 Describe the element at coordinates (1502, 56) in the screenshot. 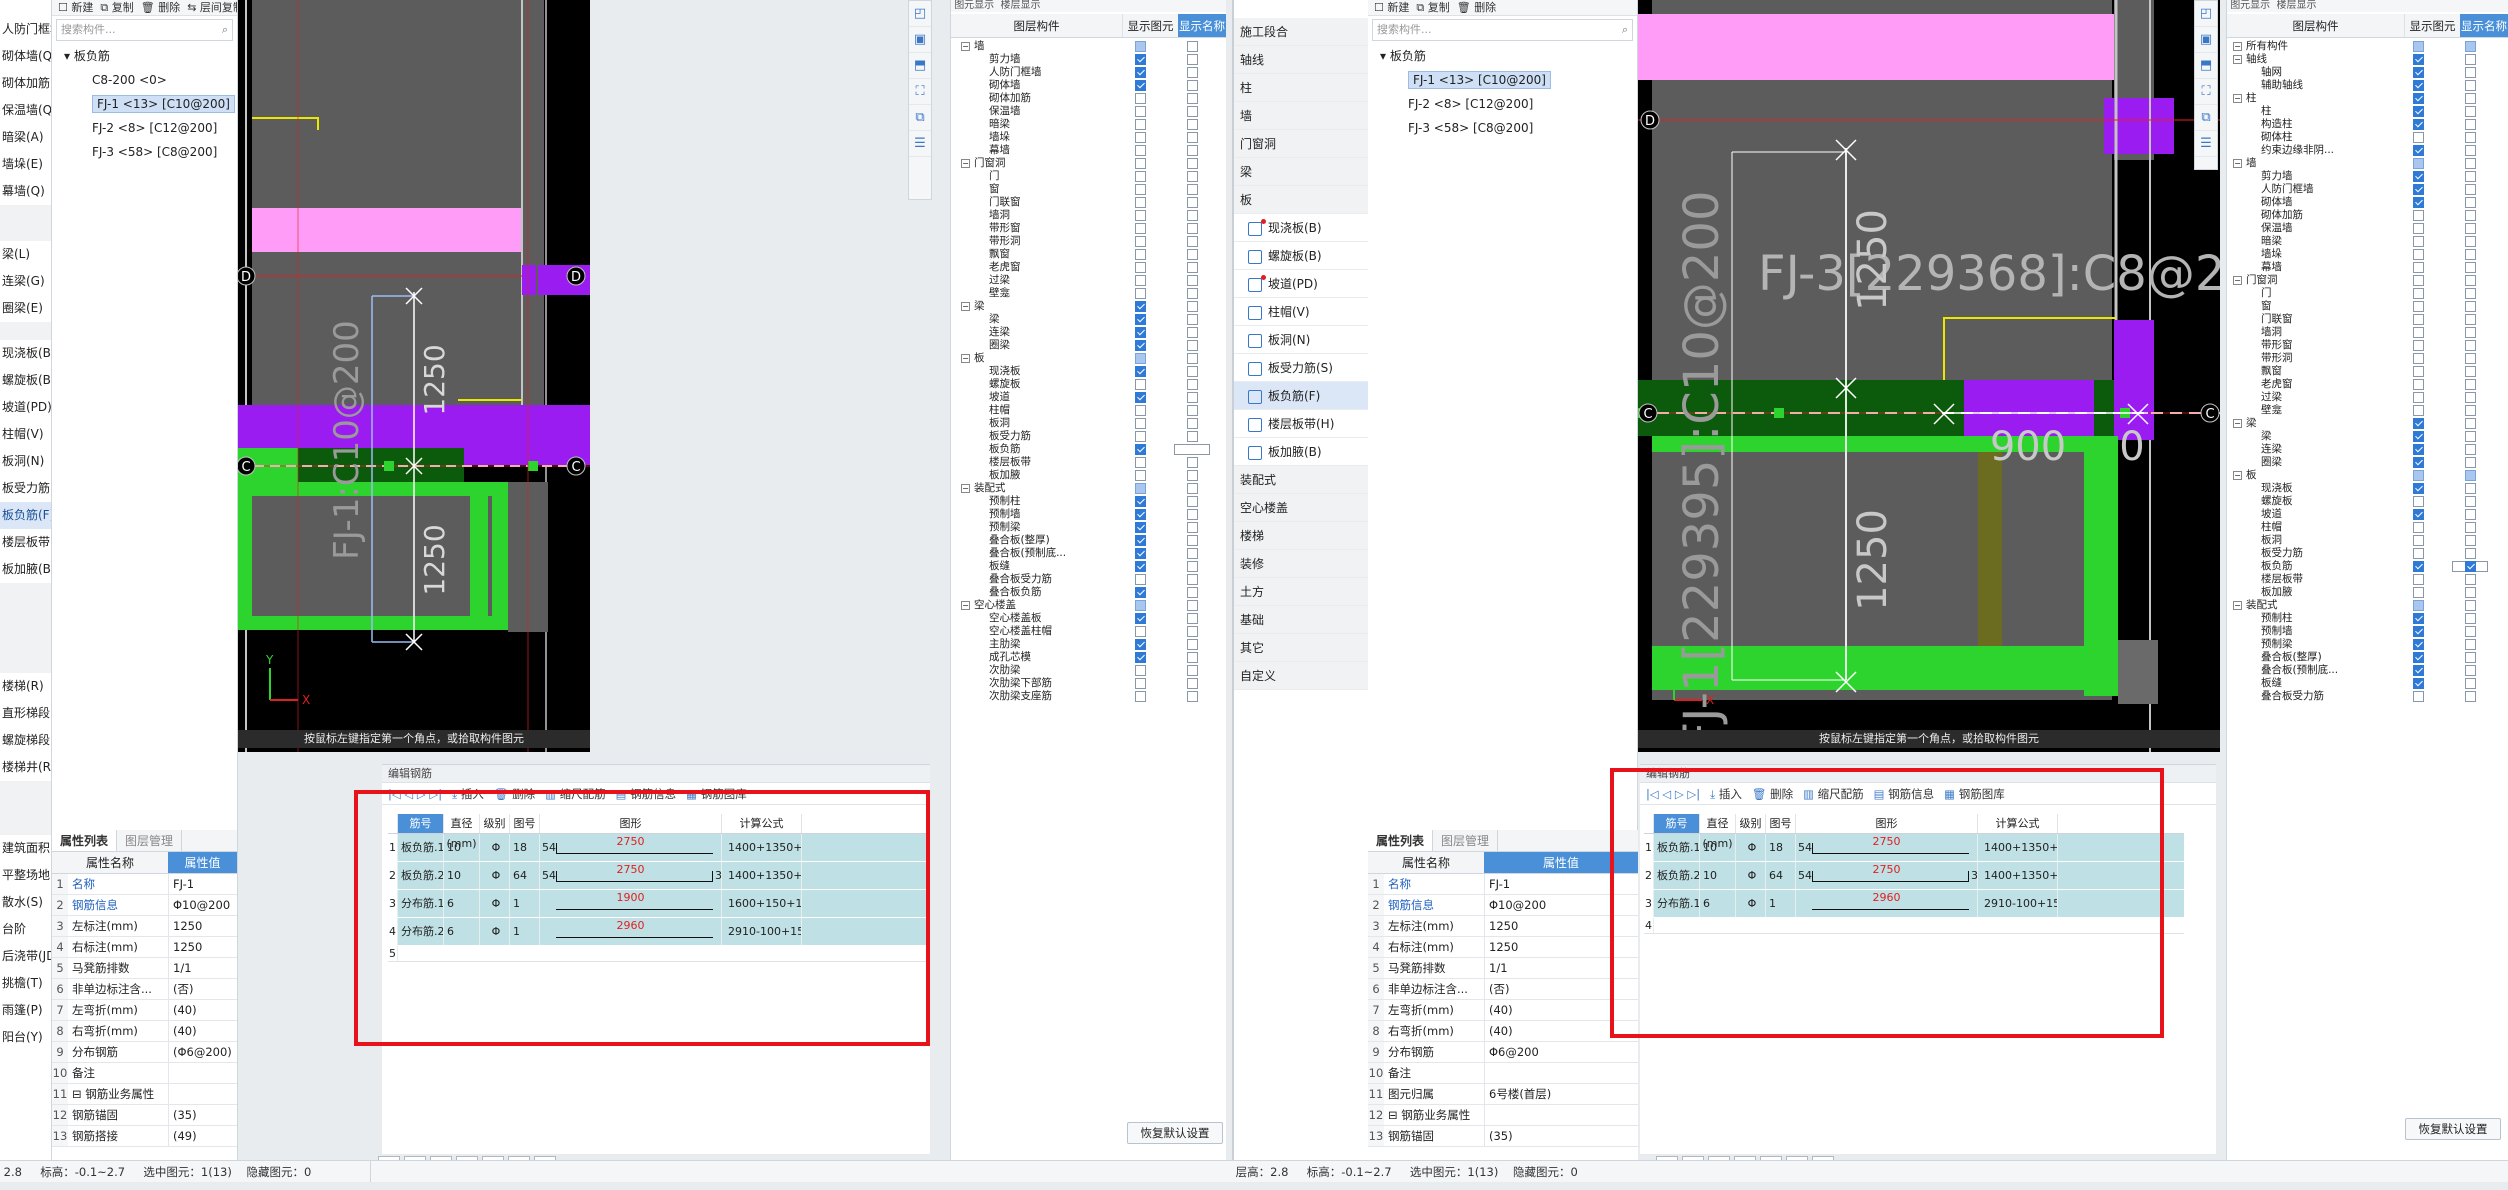

I see `tree-root-node-right: ▾ 板负筋` at that location.